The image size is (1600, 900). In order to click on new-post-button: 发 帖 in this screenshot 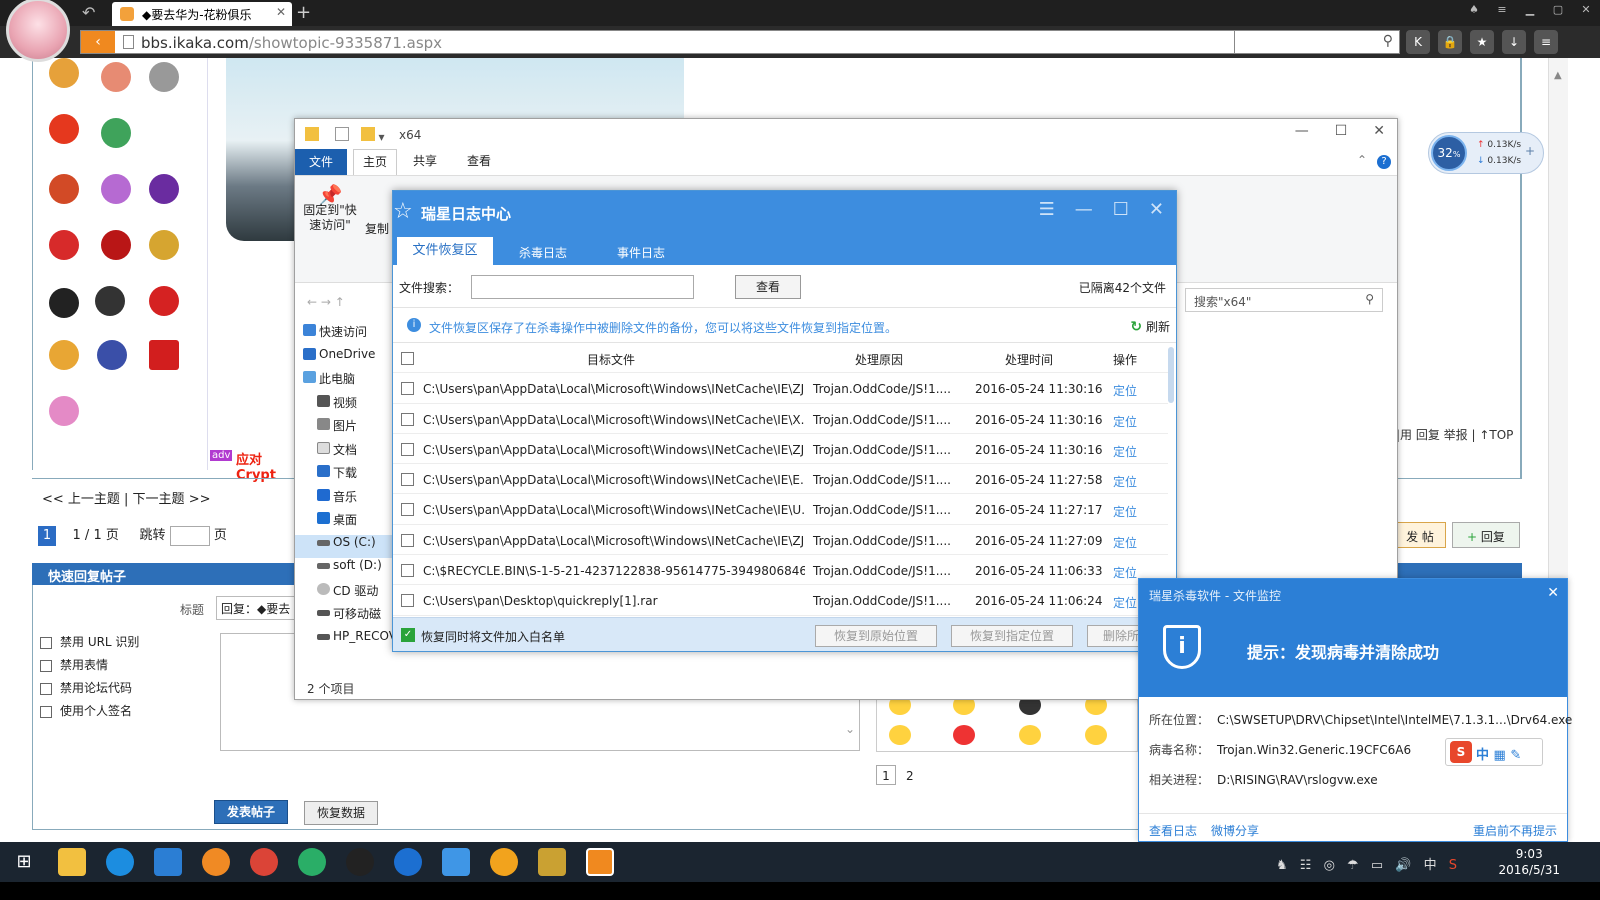, I will do `click(1420, 535)`.